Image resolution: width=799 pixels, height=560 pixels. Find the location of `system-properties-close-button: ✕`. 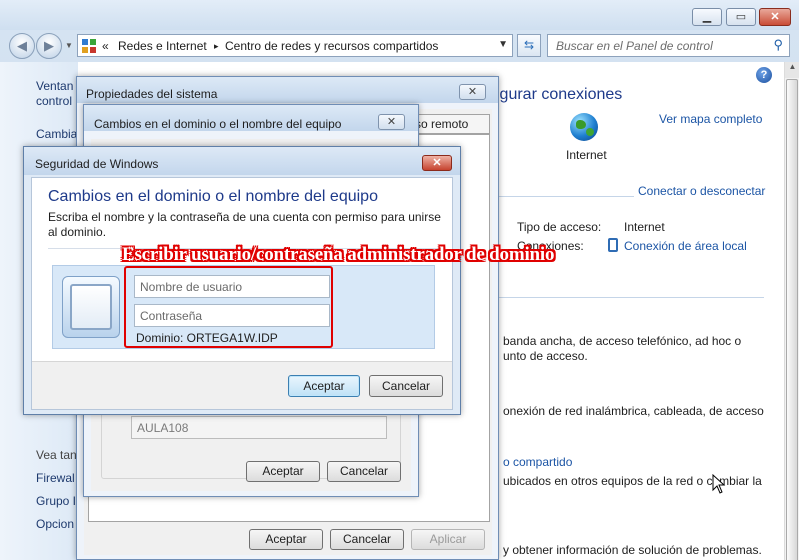

system-properties-close-button: ✕ is located at coordinates (472, 92).